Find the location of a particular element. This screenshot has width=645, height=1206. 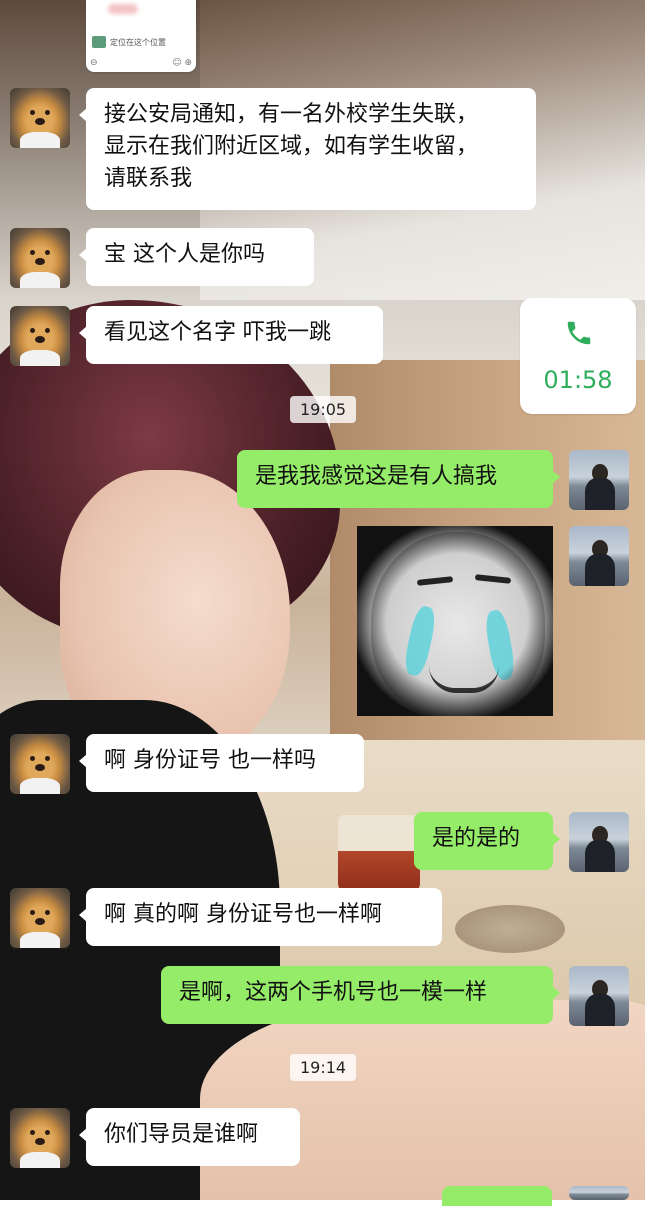

message-incoming: 接公安局通知，有一名外校学生失联， 显示在我们附近区域，如有学生收留， 请联系我 is located at coordinates (307, 149).